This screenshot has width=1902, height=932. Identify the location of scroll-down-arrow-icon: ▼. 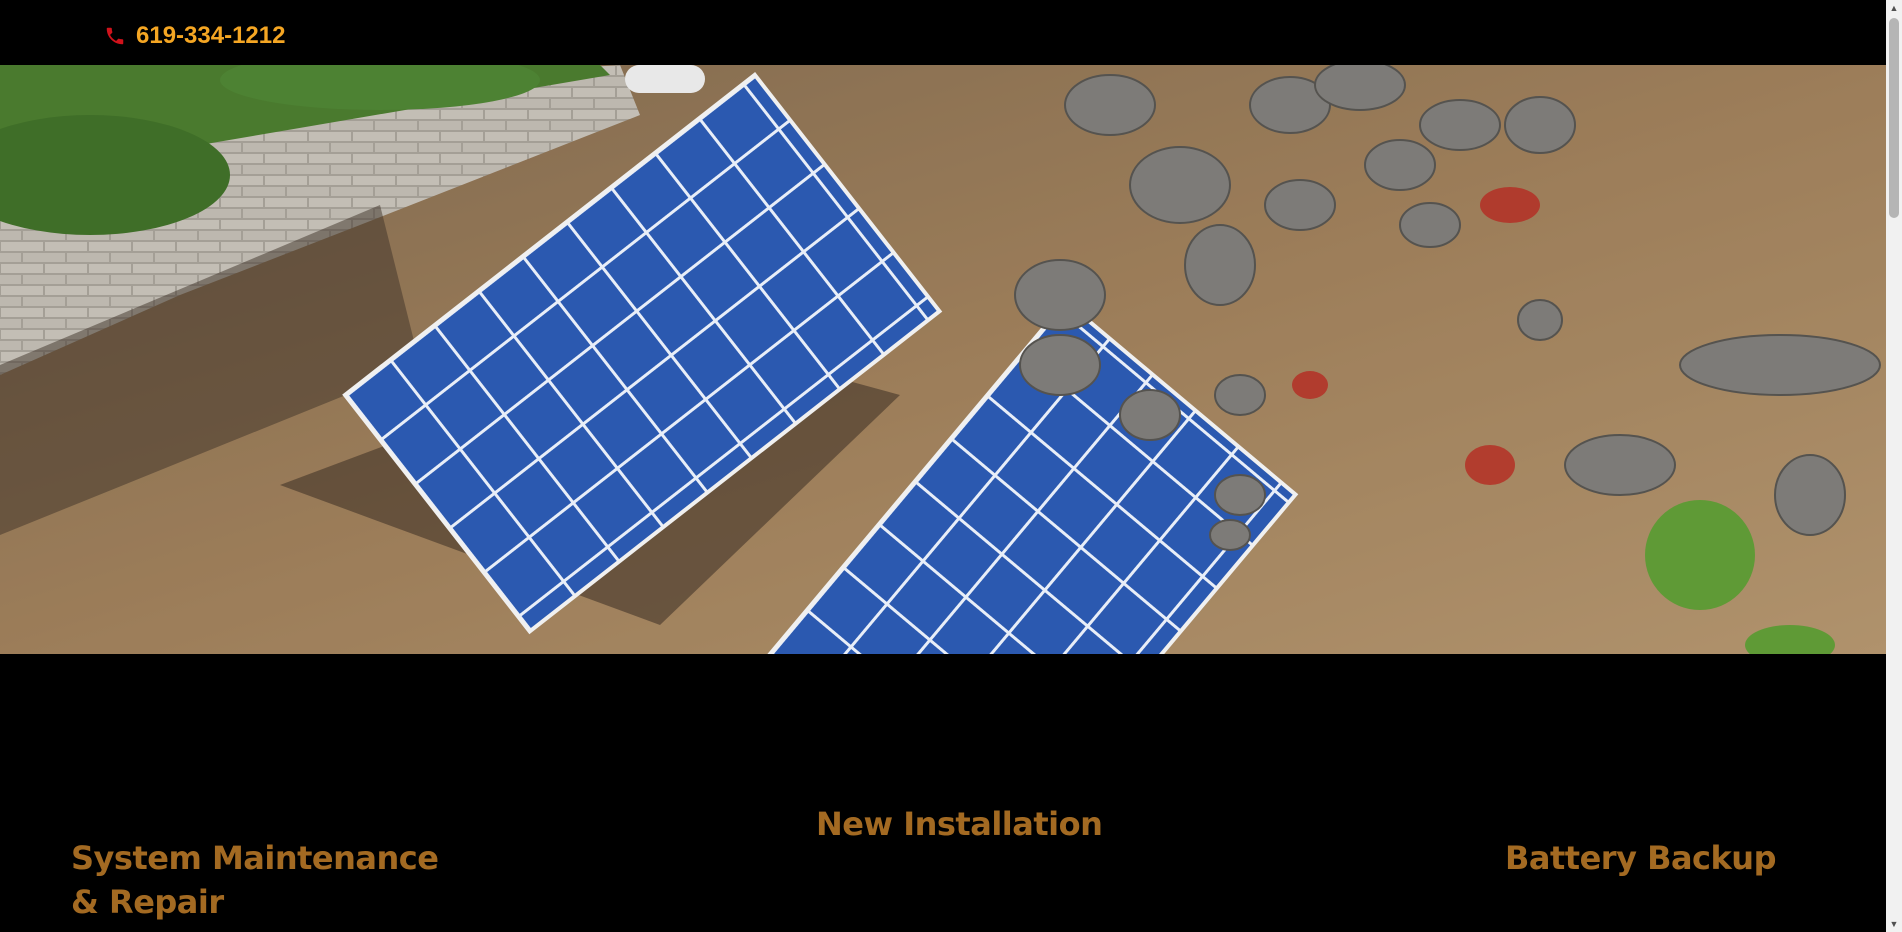
(1894, 924).